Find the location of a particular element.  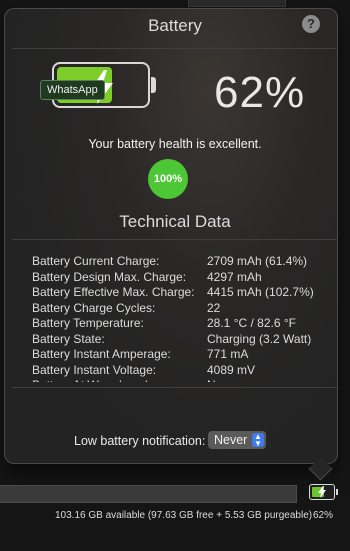

storage-bar is located at coordinates (148, 494).